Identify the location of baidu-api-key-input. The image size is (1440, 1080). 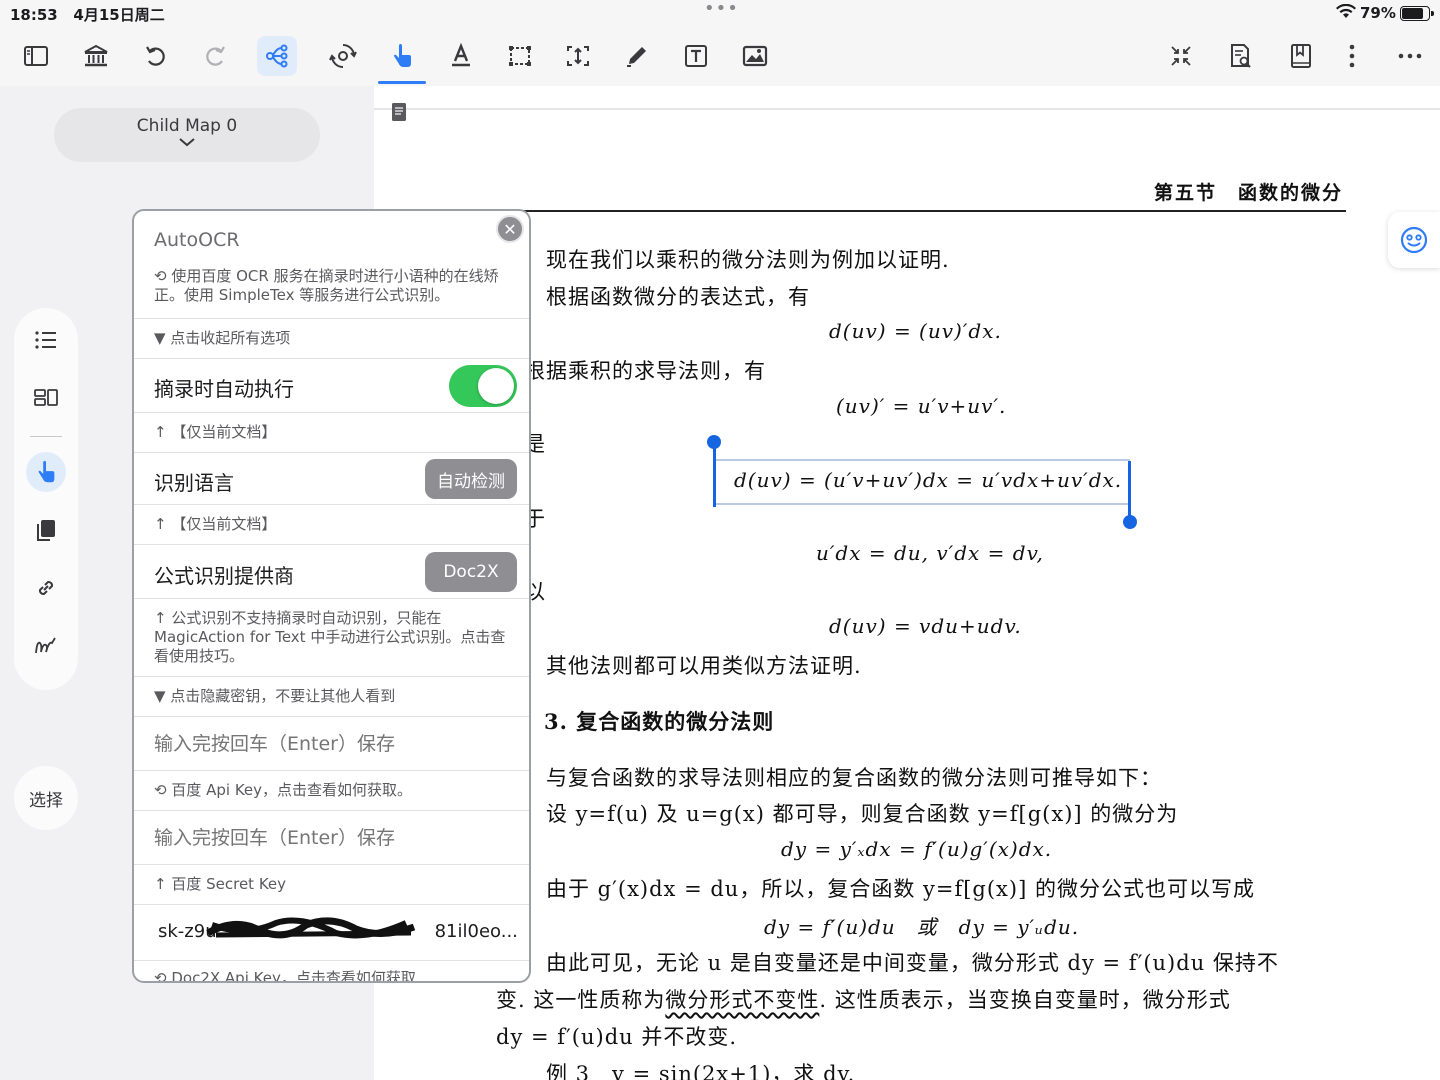
(331, 744).